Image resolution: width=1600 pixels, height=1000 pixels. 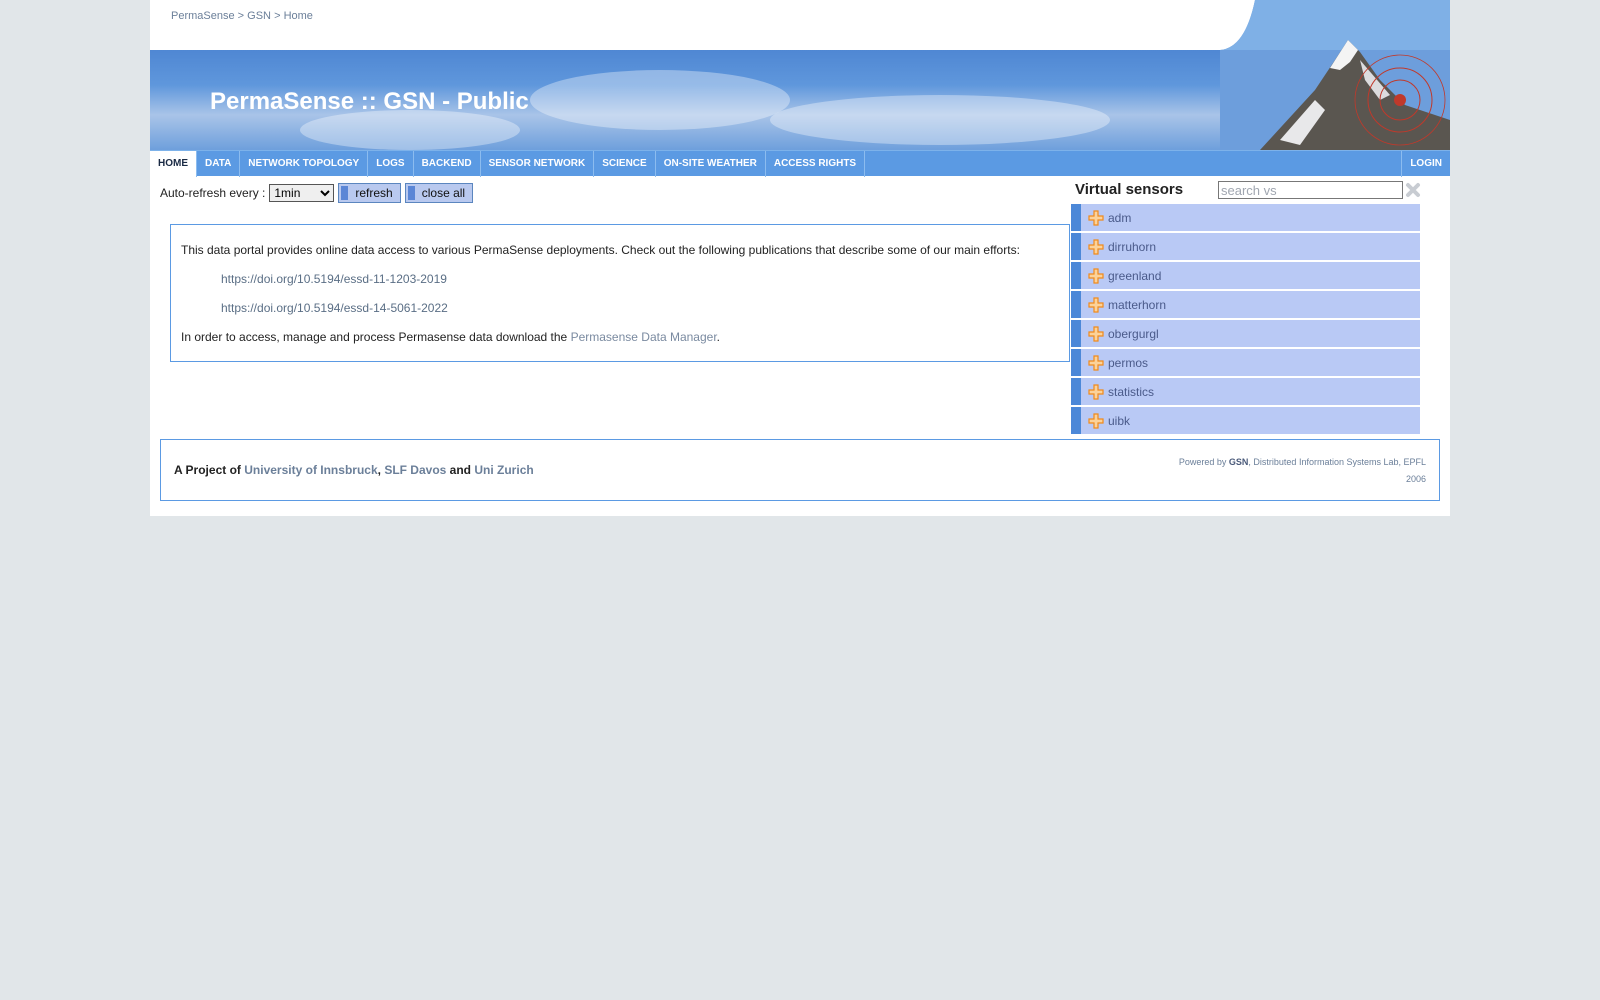 What do you see at coordinates (1245, 333) in the screenshot?
I see `vs-item-obergurgl: obergurgl` at bounding box center [1245, 333].